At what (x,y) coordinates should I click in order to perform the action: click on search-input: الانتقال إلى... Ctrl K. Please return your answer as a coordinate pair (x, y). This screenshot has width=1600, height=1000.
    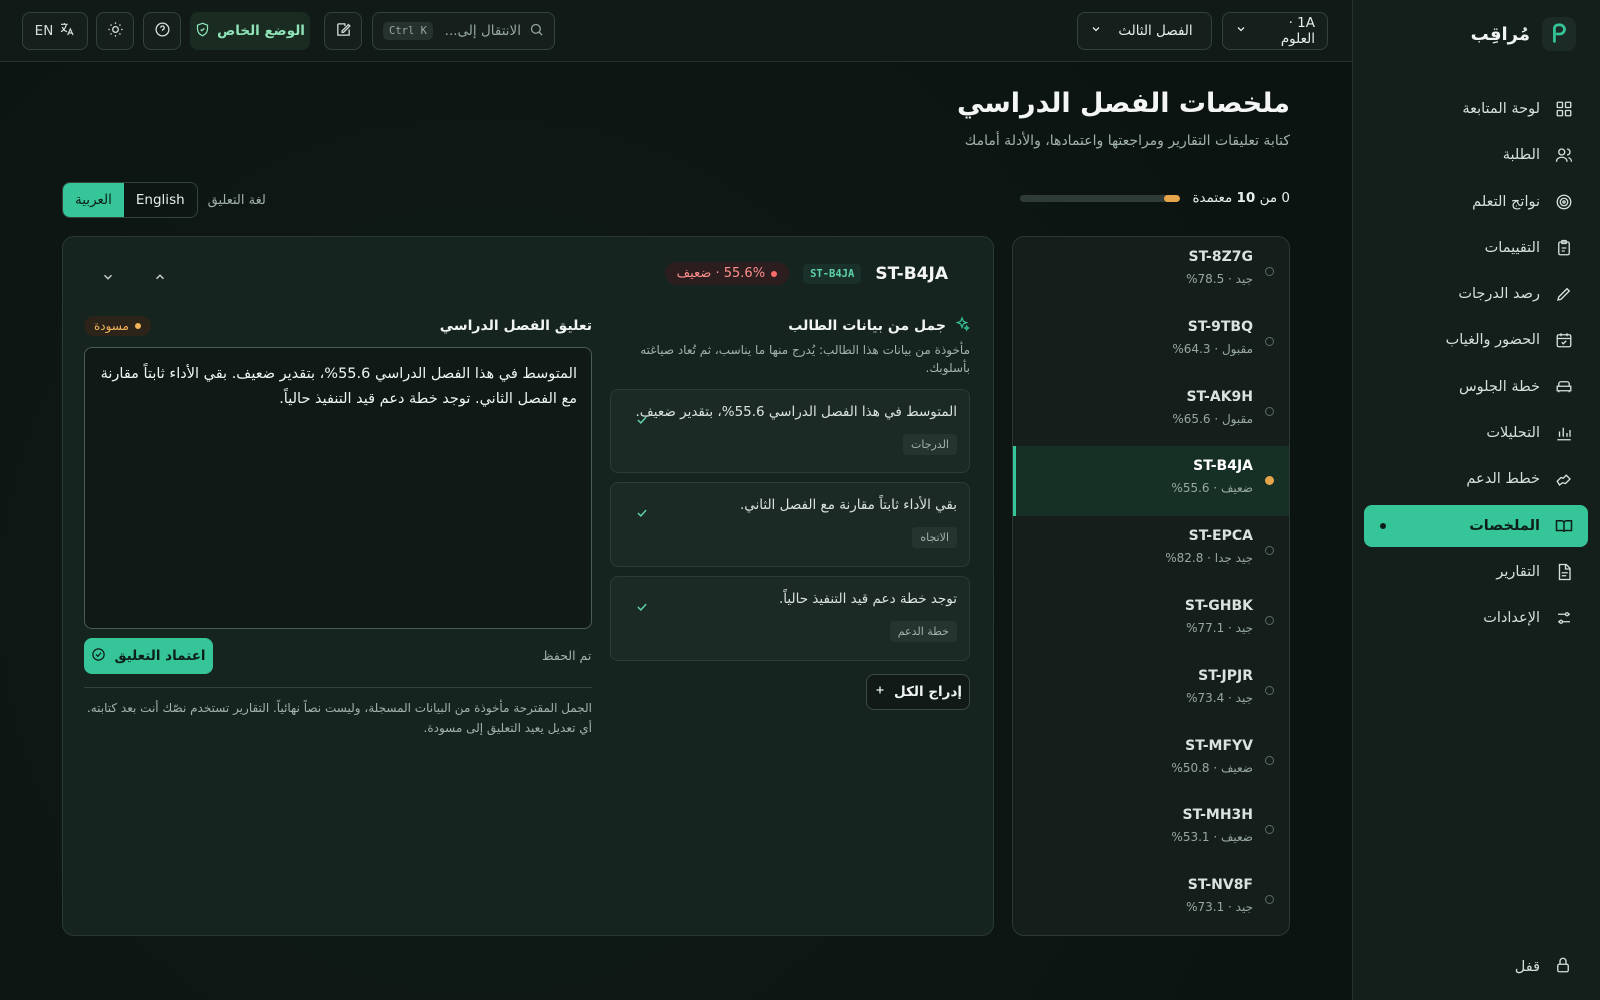
    Looking at the image, I should click on (463, 31).